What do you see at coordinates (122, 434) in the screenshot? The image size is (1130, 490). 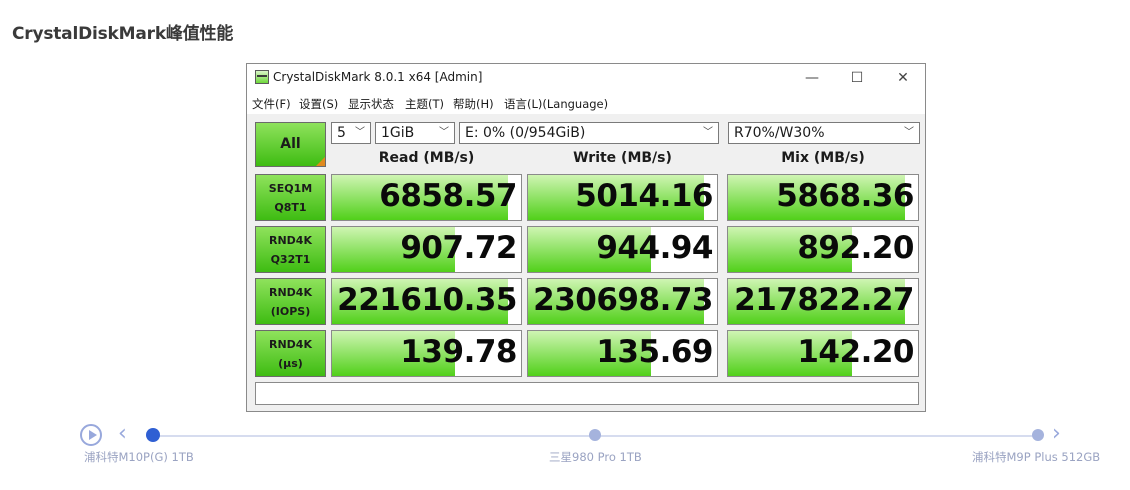 I see `chevron-left-icon: ‹` at bounding box center [122, 434].